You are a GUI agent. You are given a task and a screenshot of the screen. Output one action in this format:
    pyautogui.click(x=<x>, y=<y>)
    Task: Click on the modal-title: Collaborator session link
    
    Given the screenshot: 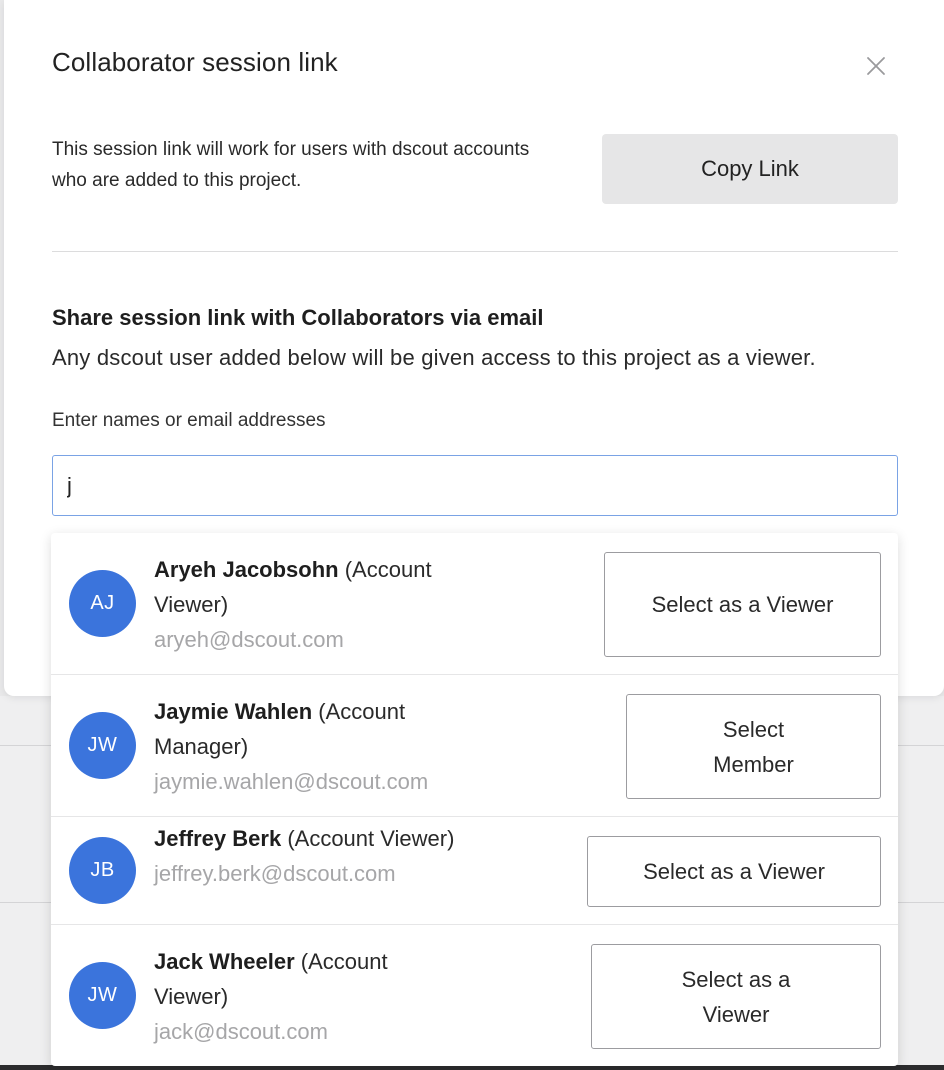 What is the action you would take?
    pyautogui.click(x=195, y=62)
    